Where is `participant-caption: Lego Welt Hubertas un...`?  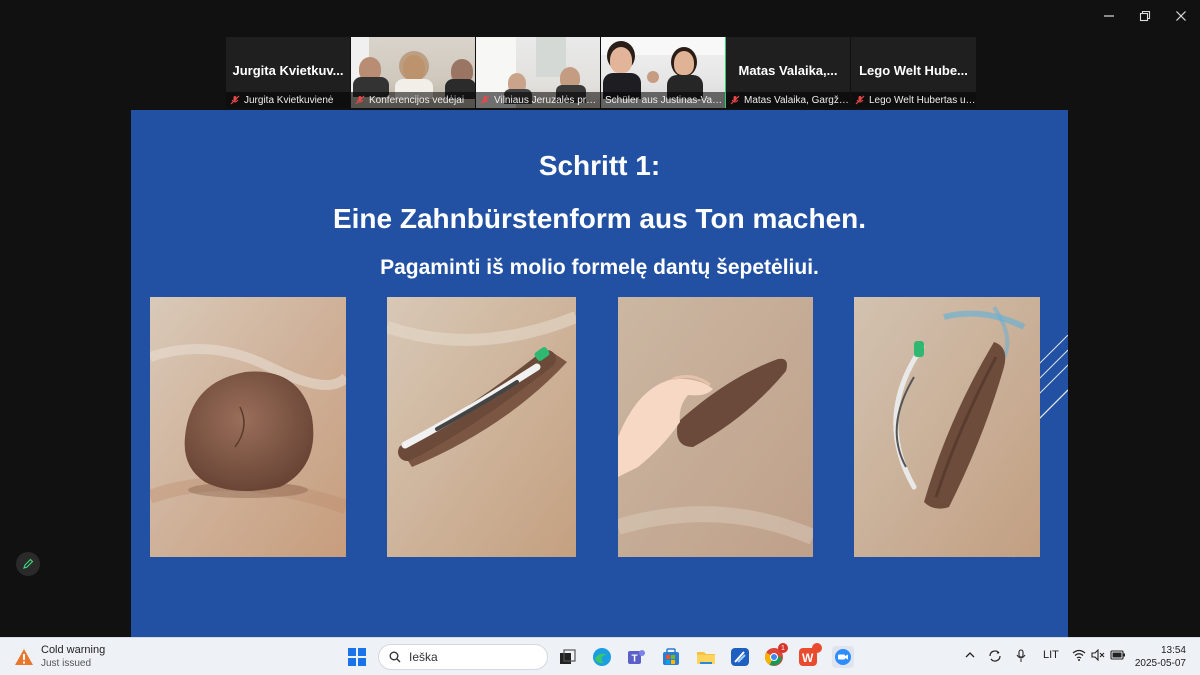 participant-caption: Lego Welt Hubertas un... is located at coordinates (913, 100).